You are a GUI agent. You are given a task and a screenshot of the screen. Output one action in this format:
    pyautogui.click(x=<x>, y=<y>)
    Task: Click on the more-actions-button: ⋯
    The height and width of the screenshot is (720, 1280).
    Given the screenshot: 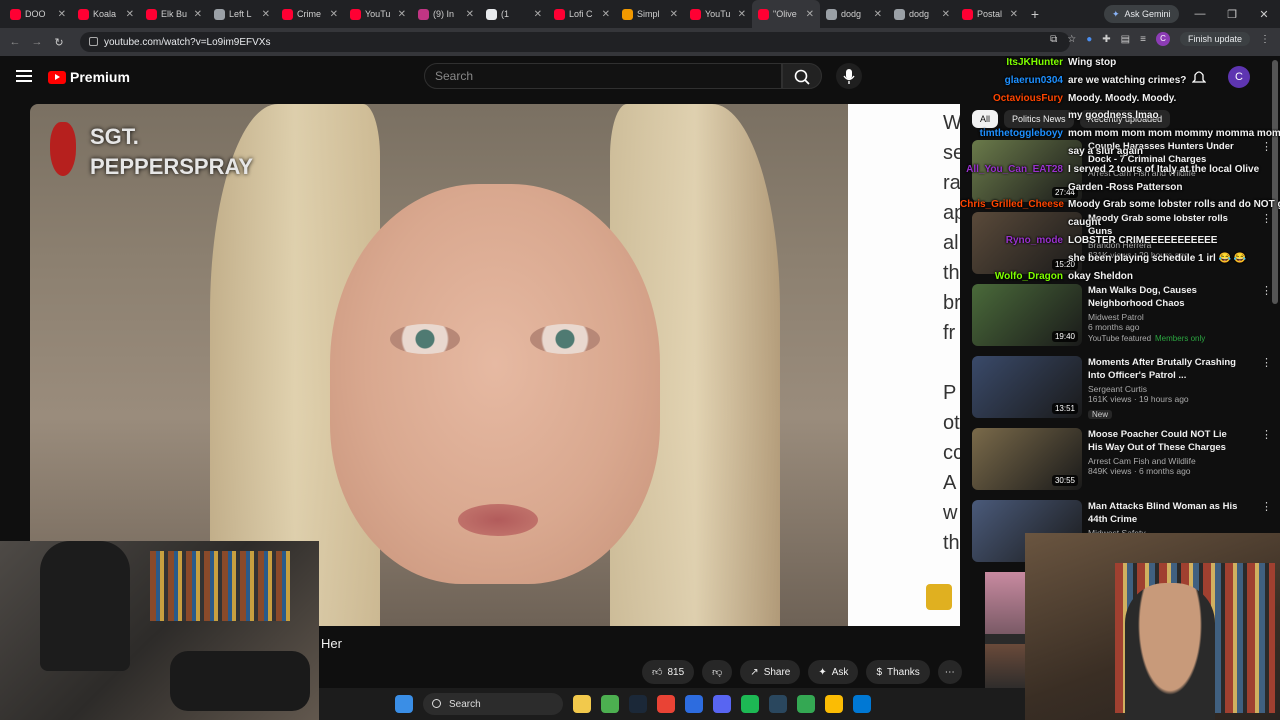 What is the action you would take?
    pyautogui.click(x=949, y=672)
    